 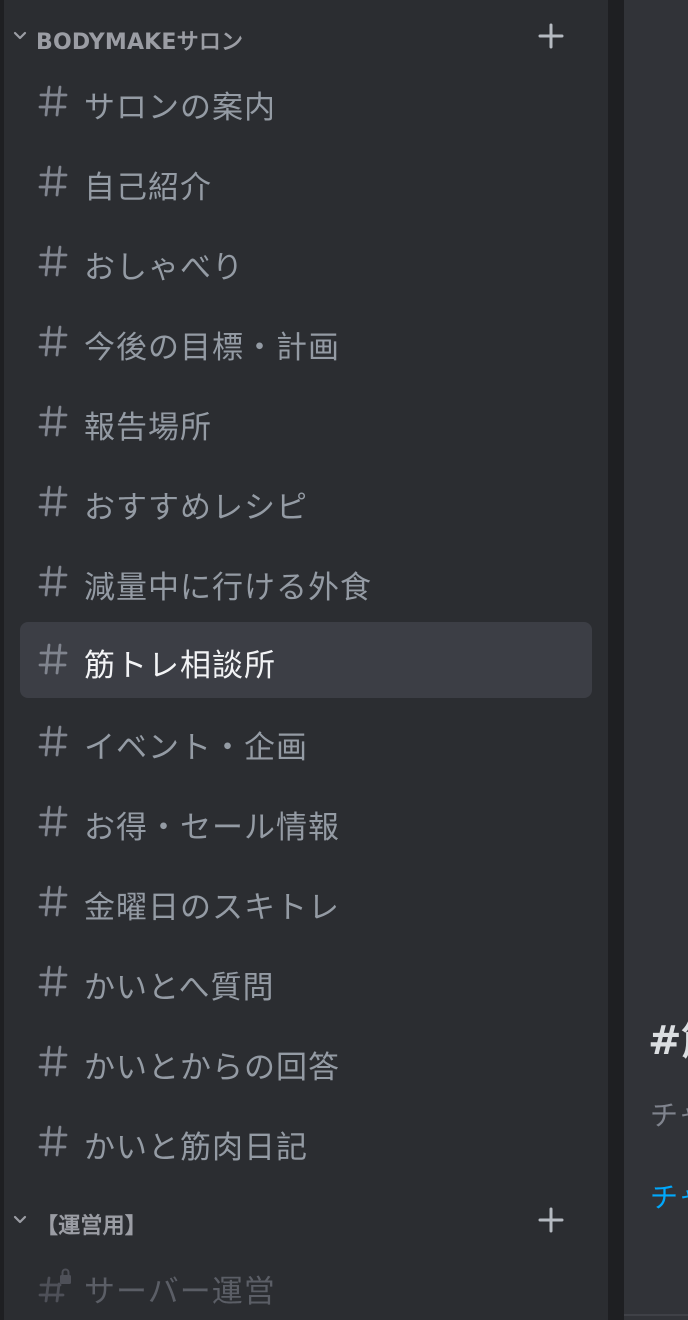 I want to click on panel-divider, so click(x=616, y=660).